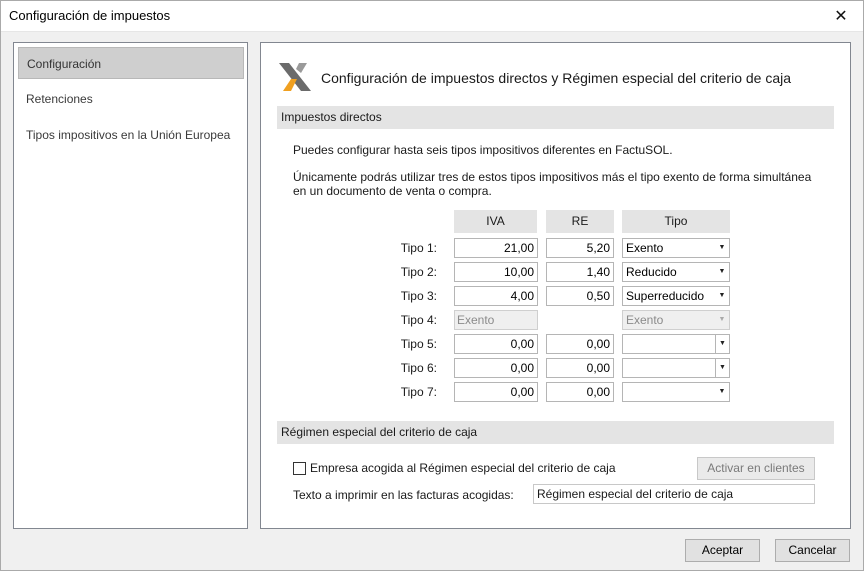 The image size is (864, 571). What do you see at coordinates (496, 296) in the screenshot?
I see `iva-input-tipo-3: 4,00` at bounding box center [496, 296].